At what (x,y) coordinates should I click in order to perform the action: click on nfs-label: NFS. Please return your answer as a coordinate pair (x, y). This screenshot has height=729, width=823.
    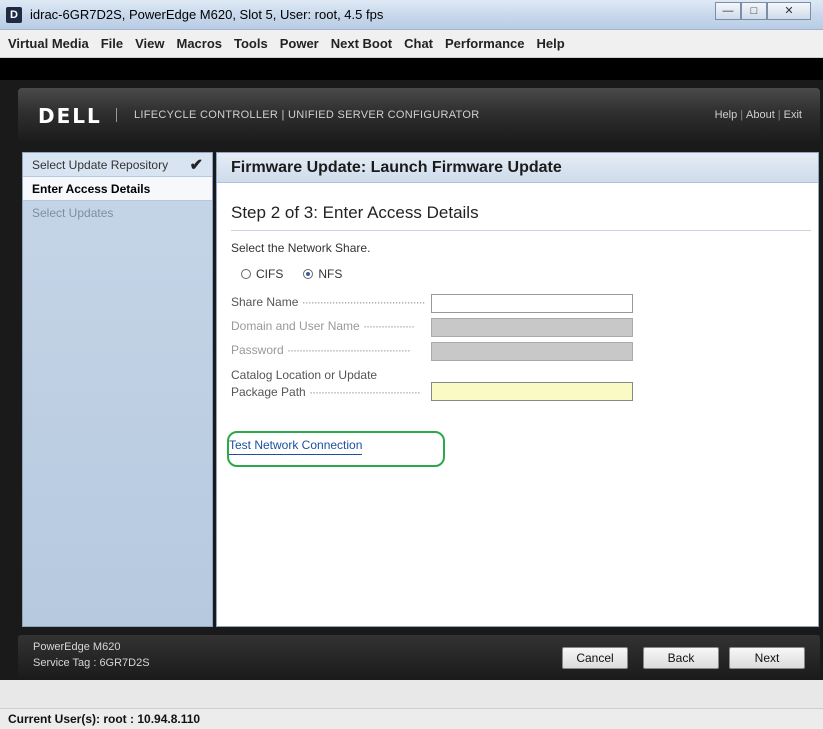
    Looking at the image, I should click on (330, 274).